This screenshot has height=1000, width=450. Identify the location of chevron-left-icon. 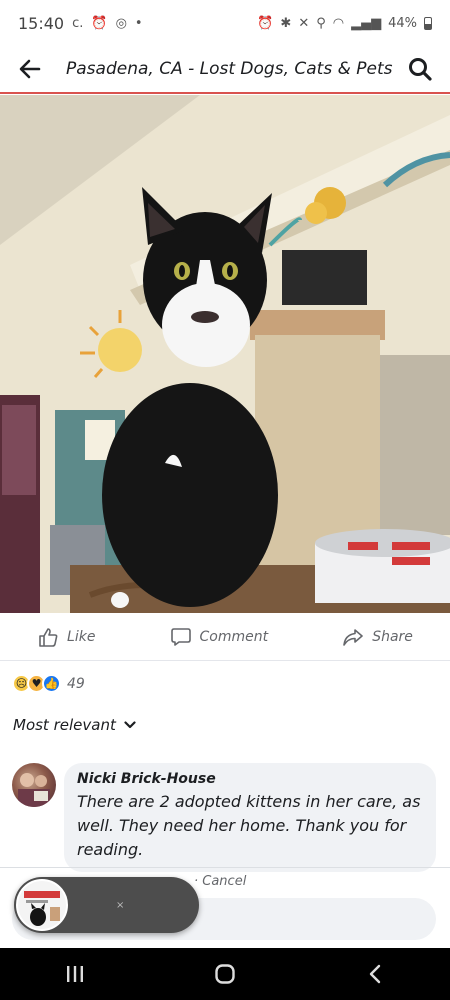
(375, 974).